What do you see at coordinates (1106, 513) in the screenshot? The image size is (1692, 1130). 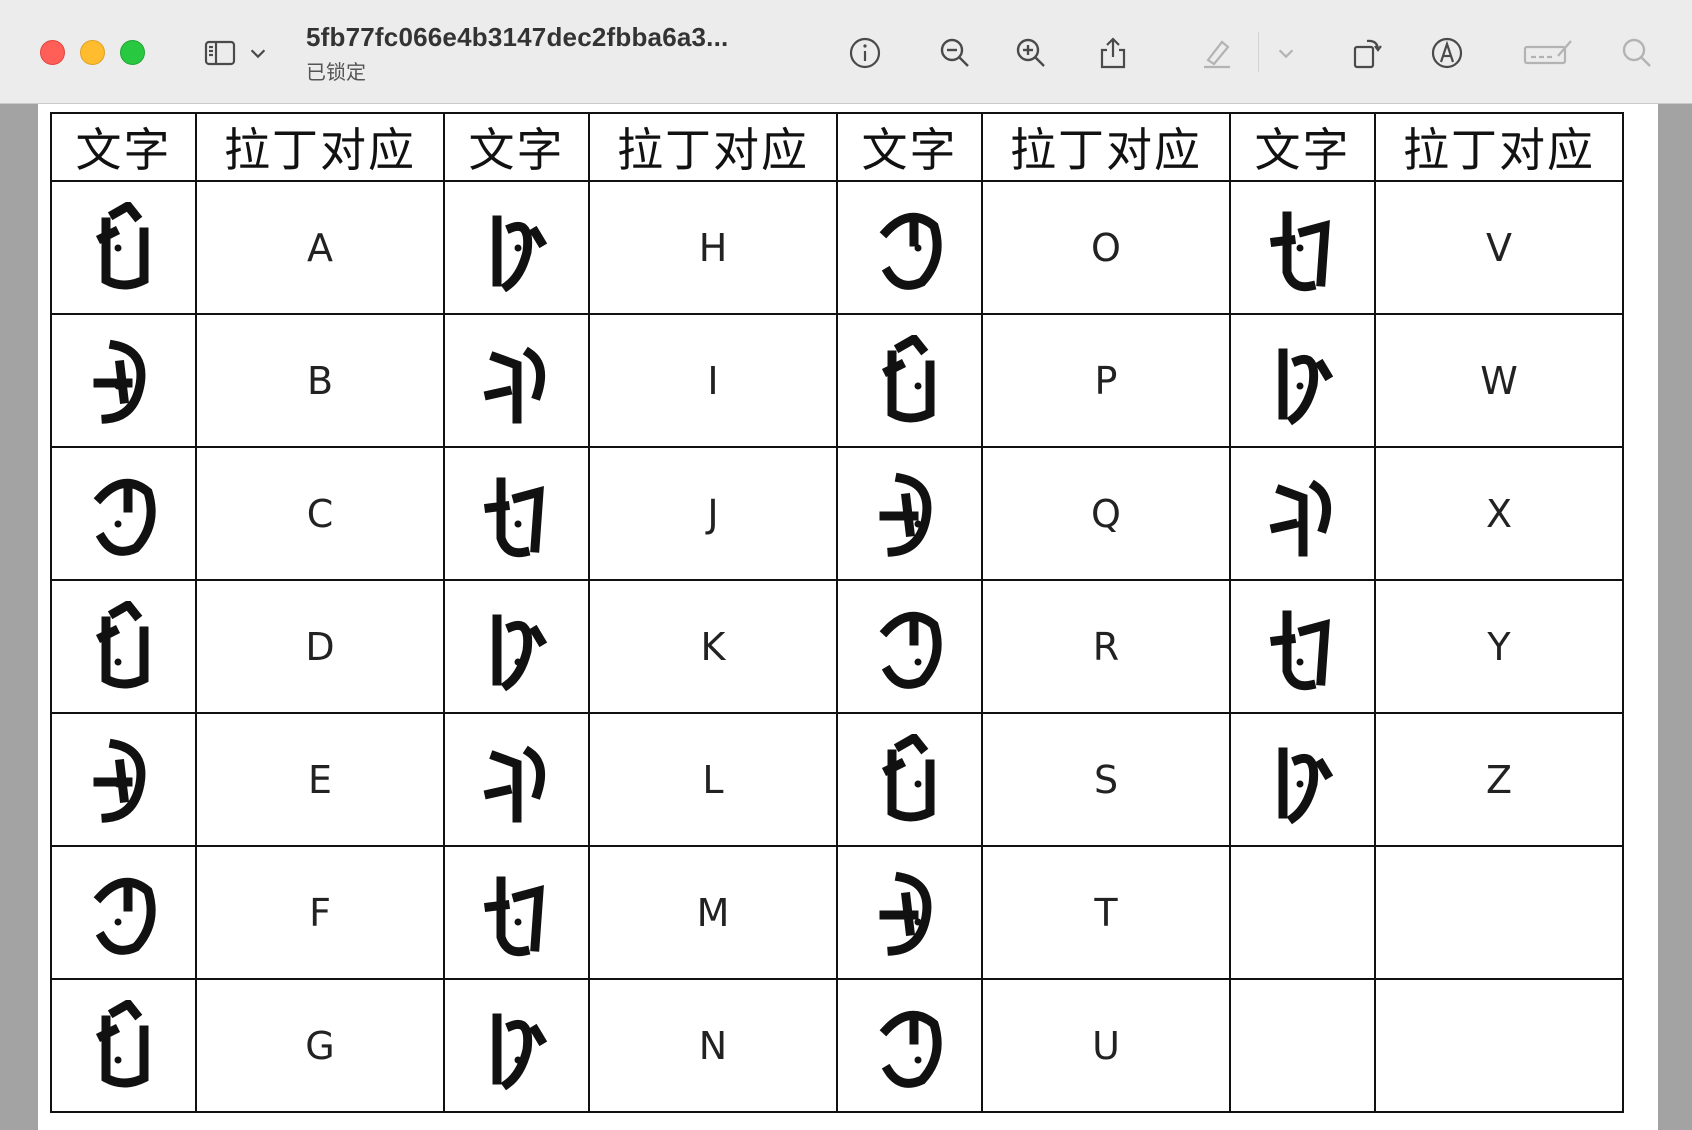 I see `latin-letter-cell: Q` at bounding box center [1106, 513].